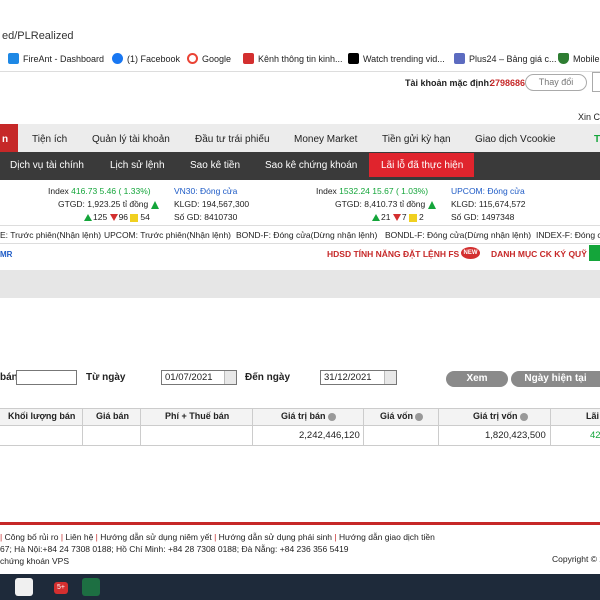  I want to click on footer-divider, so click(300, 523).